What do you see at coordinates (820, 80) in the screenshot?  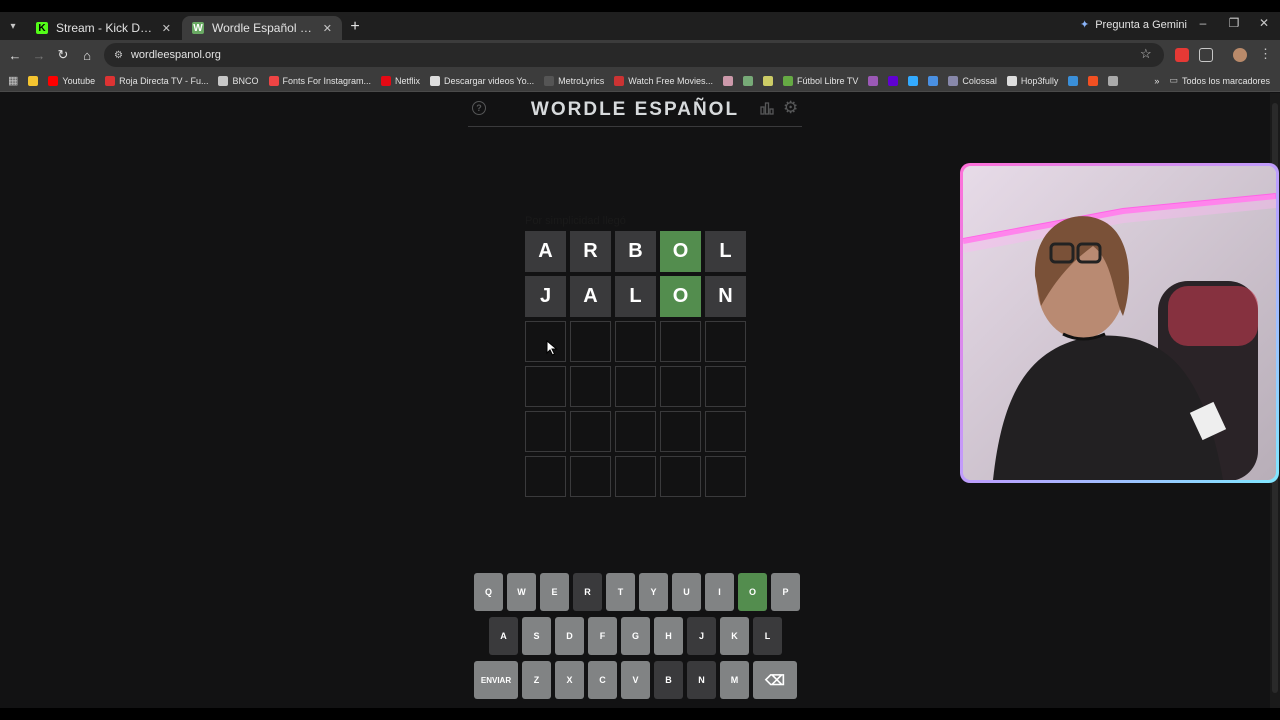 I see `bookmark-item: Fútbol Libre TV` at bounding box center [820, 80].